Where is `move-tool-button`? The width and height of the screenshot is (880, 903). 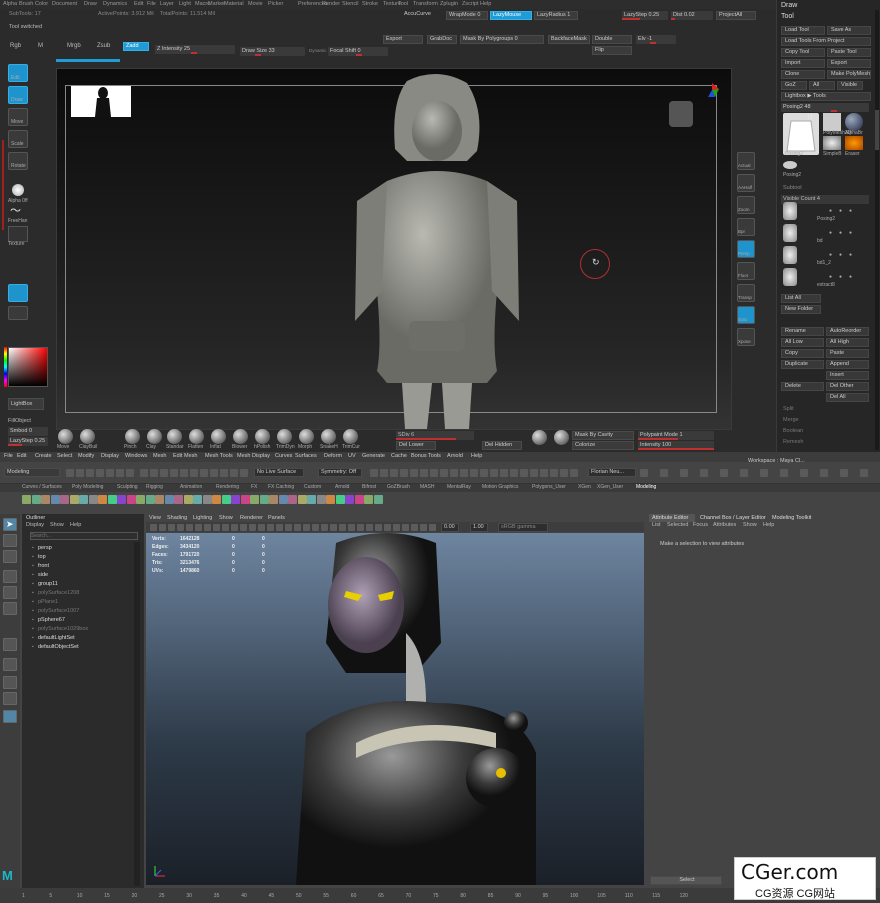 move-tool-button is located at coordinates (10, 576).